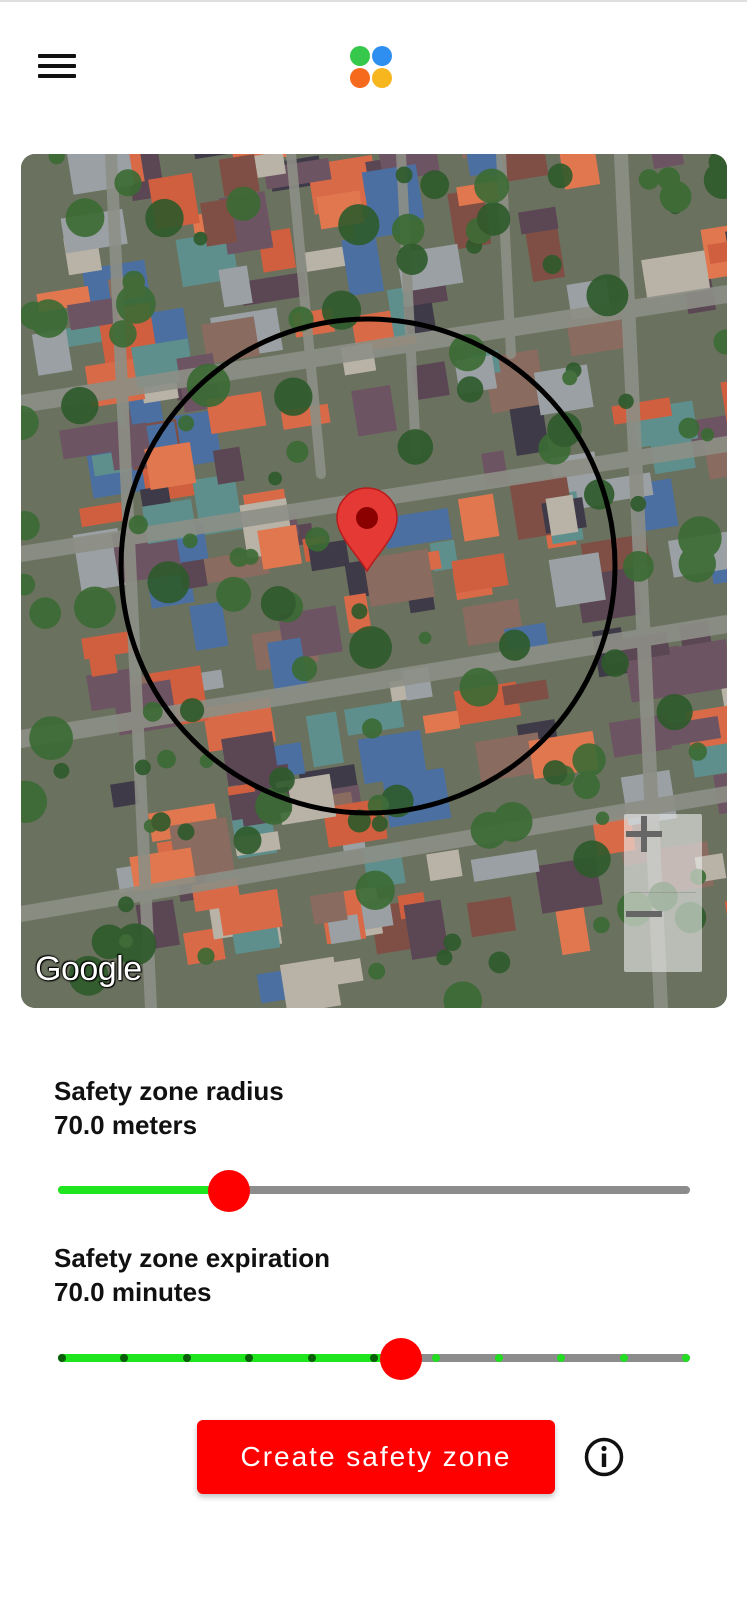 The height and width of the screenshot is (1600, 747). Describe the element at coordinates (192, 1258) in the screenshot. I see `expiration-title: Safety zone expiration` at that location.